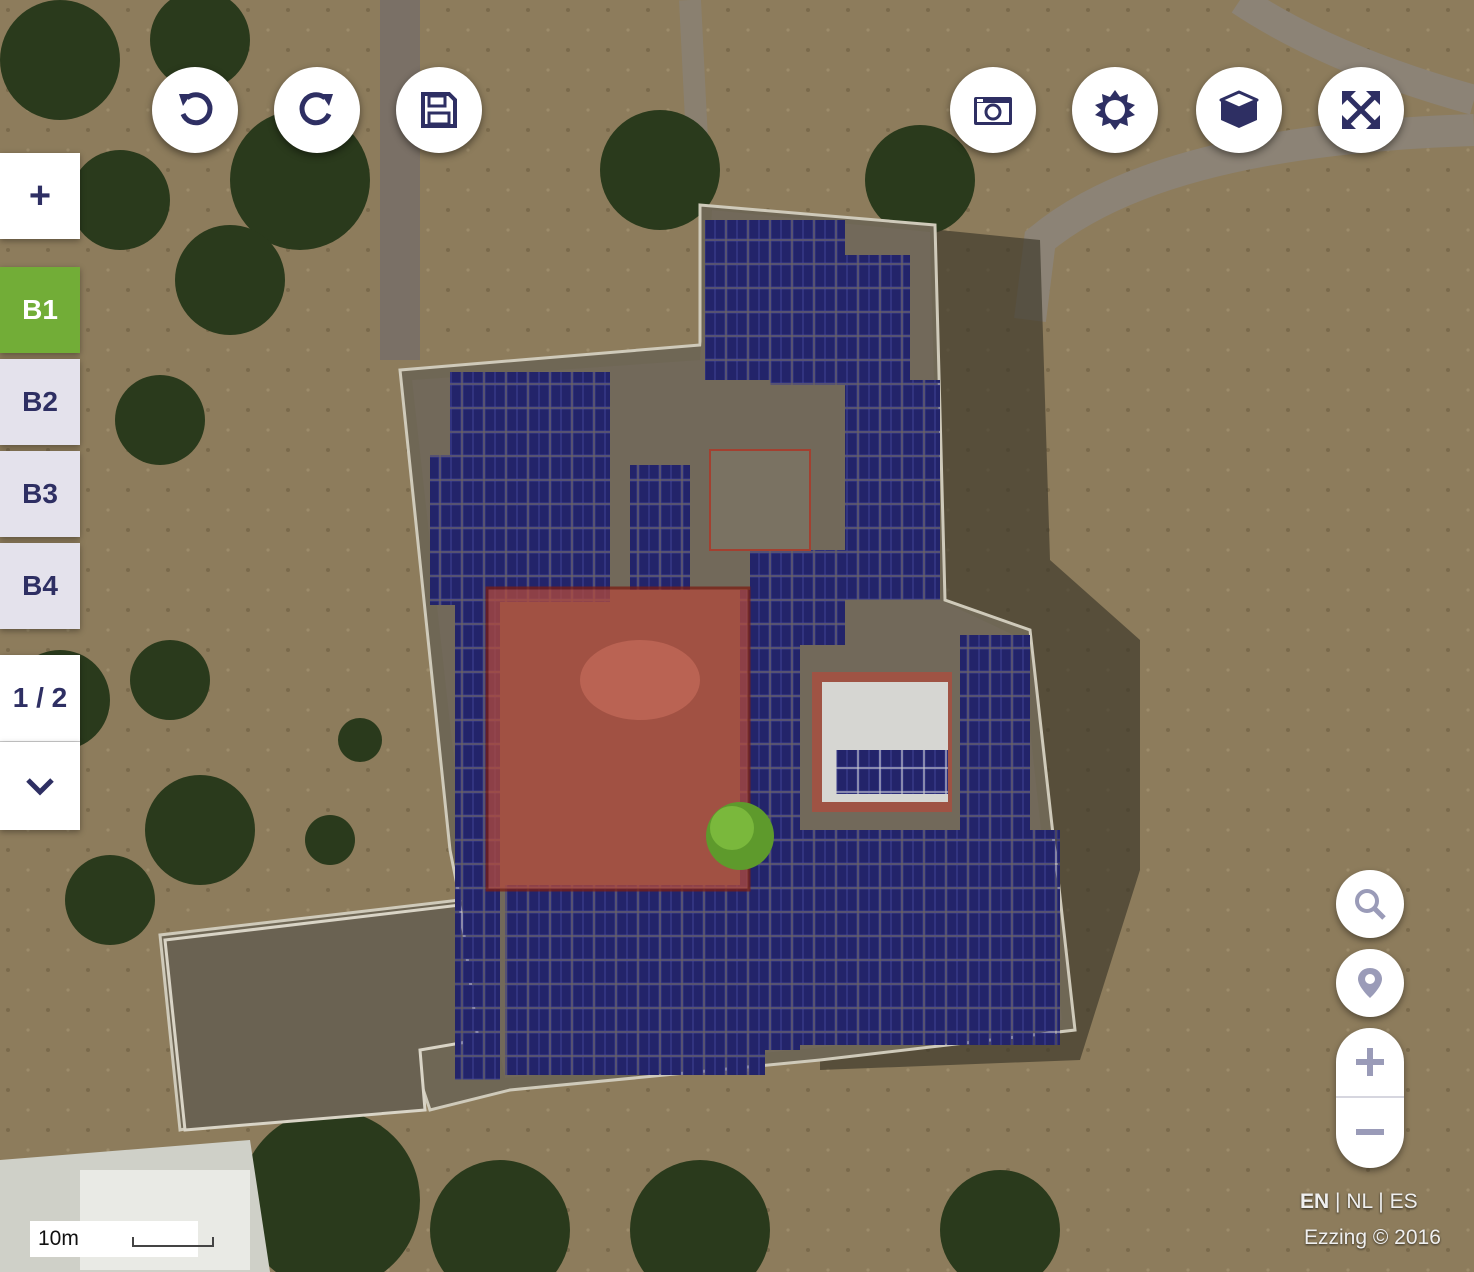  I want to click on expand-icon, so click(1361, 110).